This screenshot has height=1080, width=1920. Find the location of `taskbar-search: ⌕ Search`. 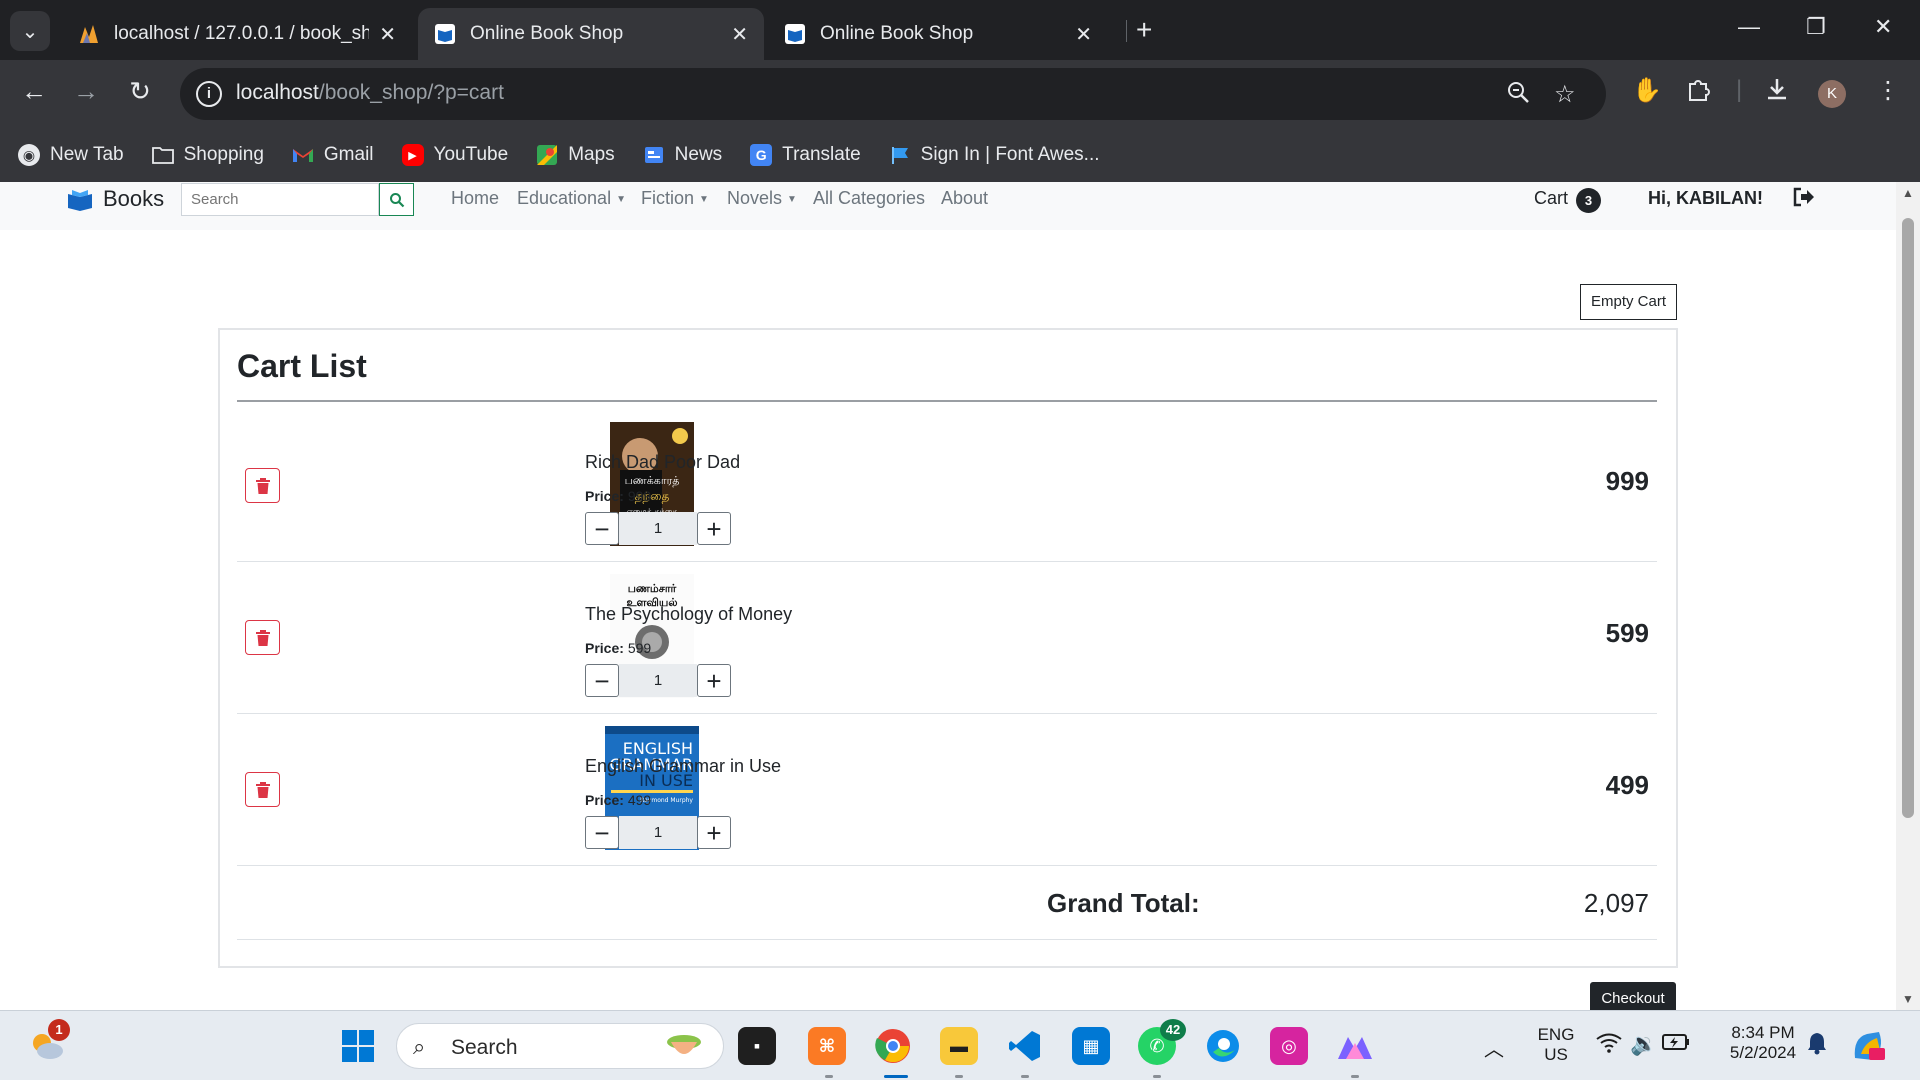

taskbar-search: ⌕ Search is located at coordinates (560, 1046).